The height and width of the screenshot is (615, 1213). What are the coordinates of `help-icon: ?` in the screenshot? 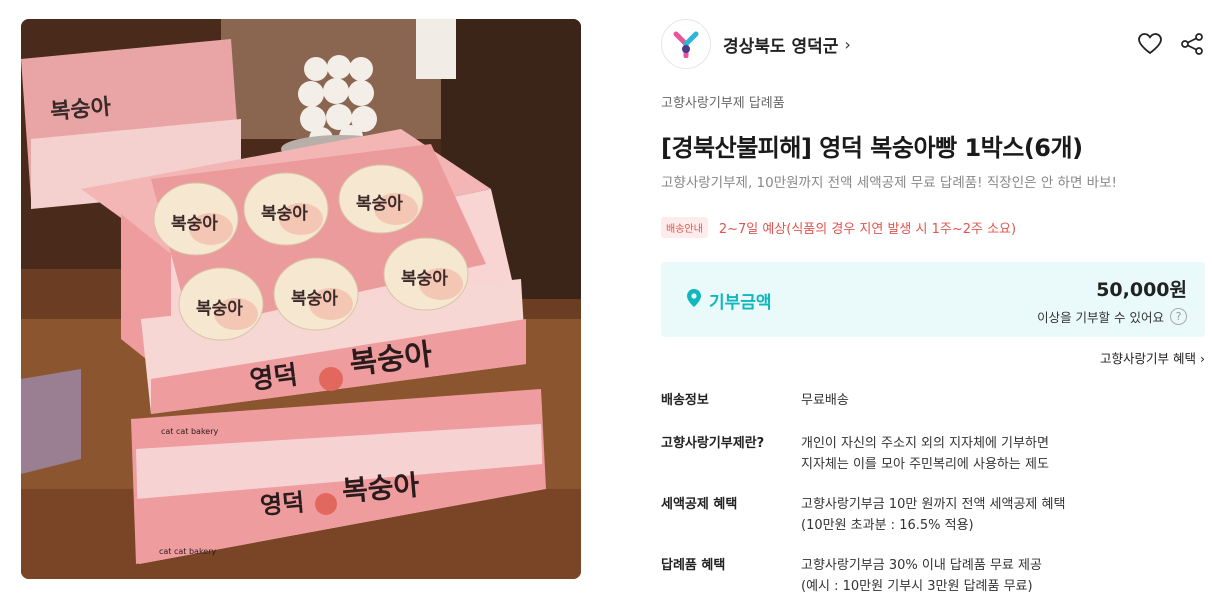 It's located at (1178, 316).